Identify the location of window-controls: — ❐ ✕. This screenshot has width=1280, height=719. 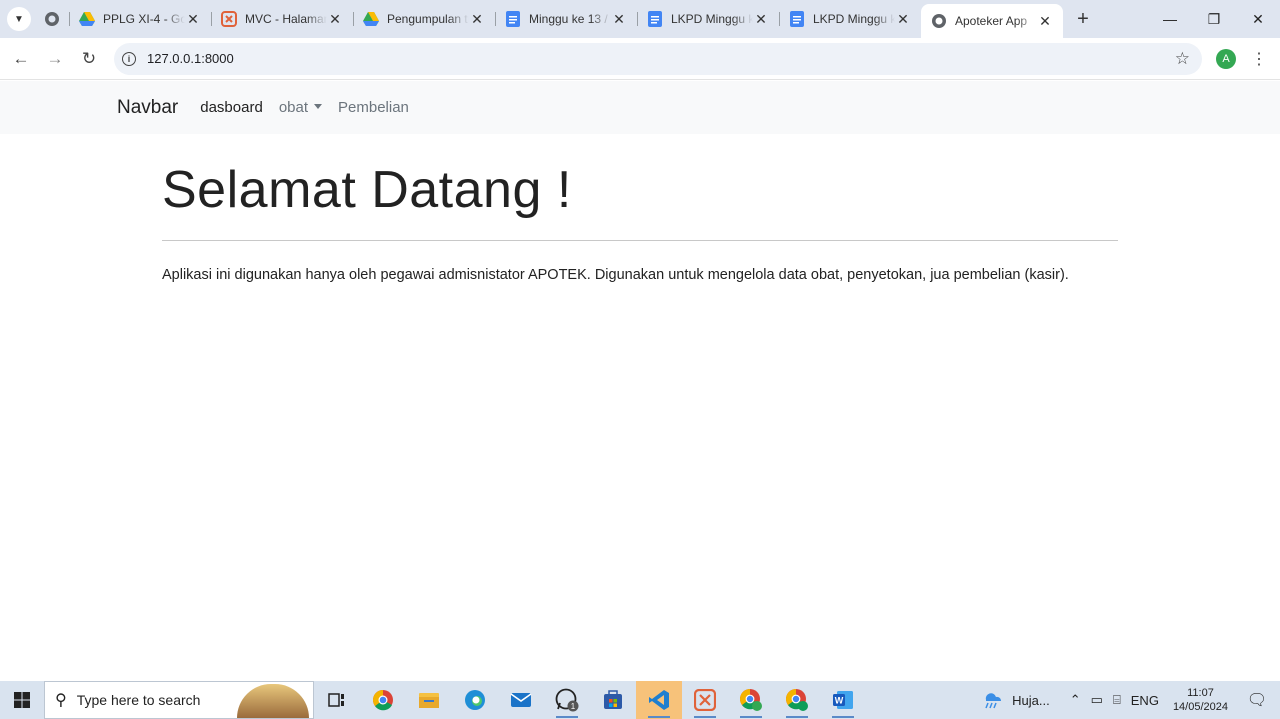
(1214, 19).